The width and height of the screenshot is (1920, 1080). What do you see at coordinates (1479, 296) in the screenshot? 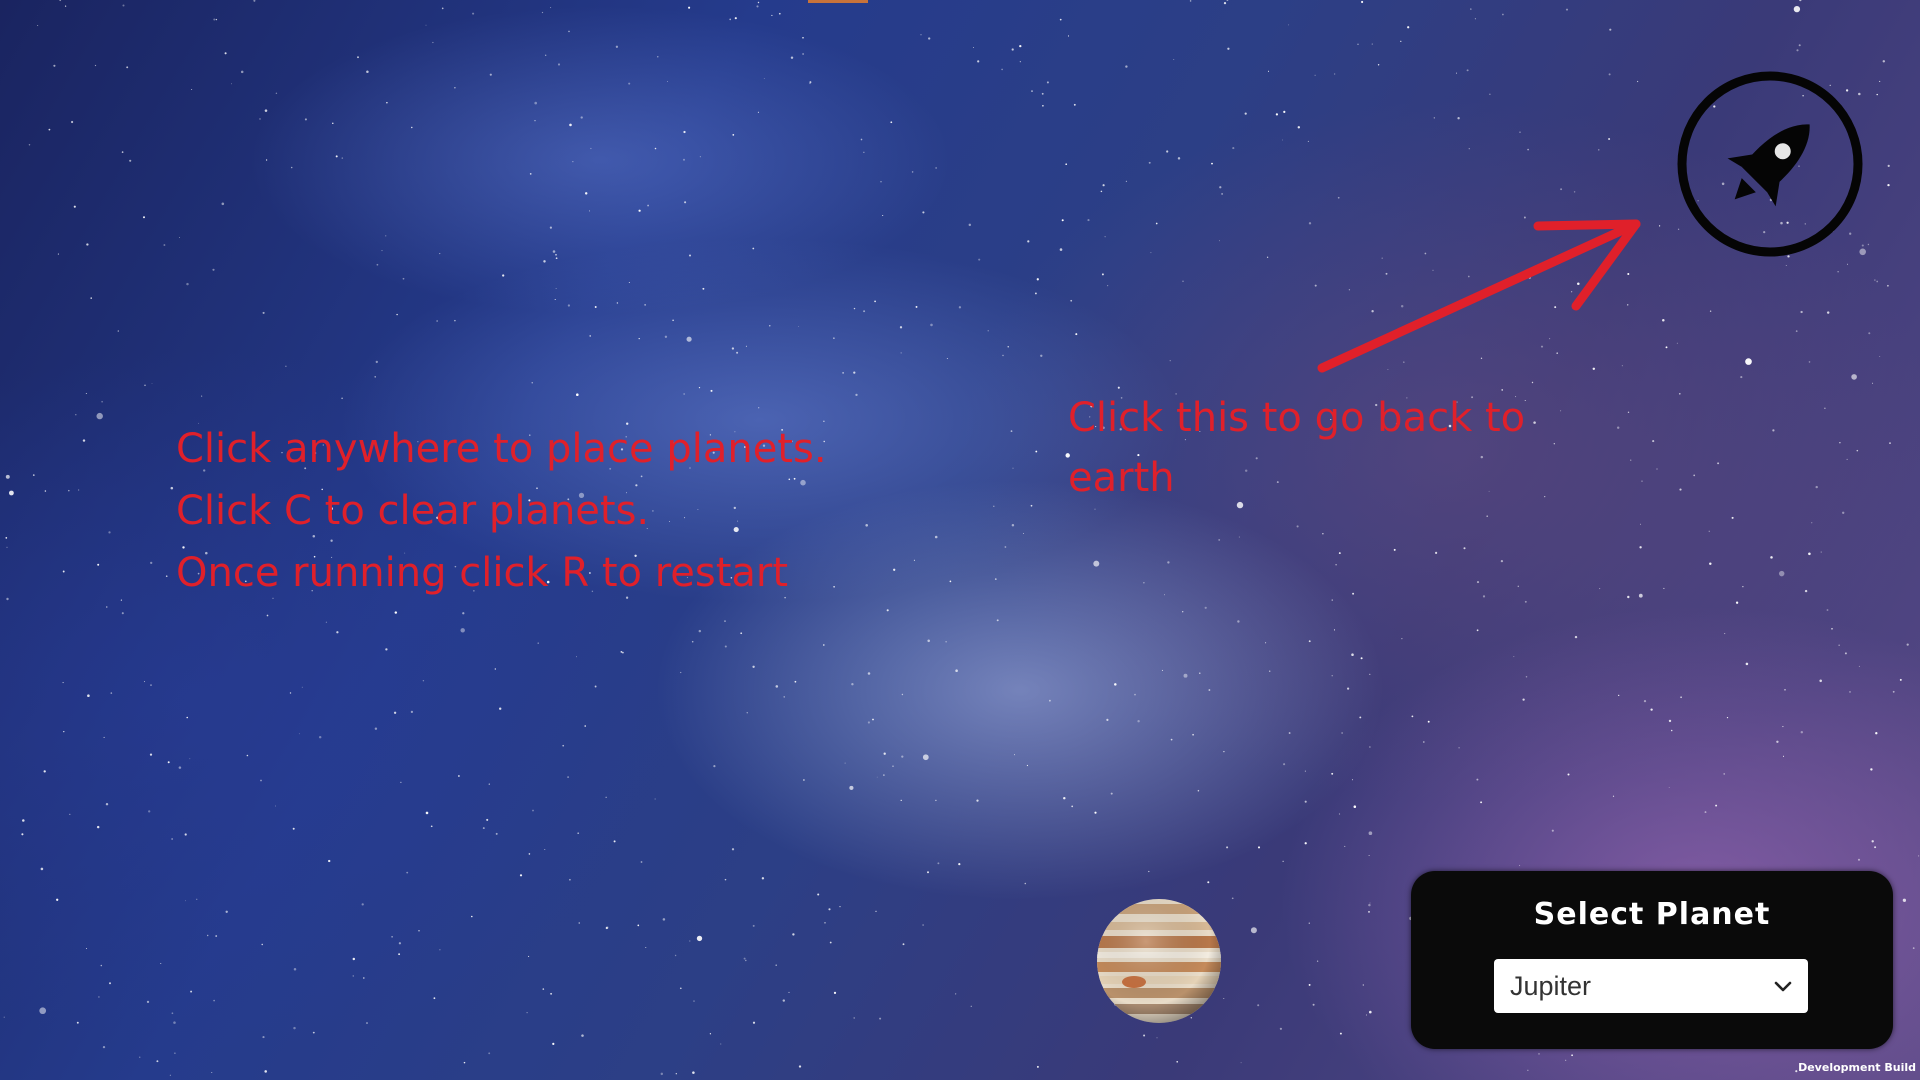
I see `arrow-icon` at bounding box center [1479, 296].